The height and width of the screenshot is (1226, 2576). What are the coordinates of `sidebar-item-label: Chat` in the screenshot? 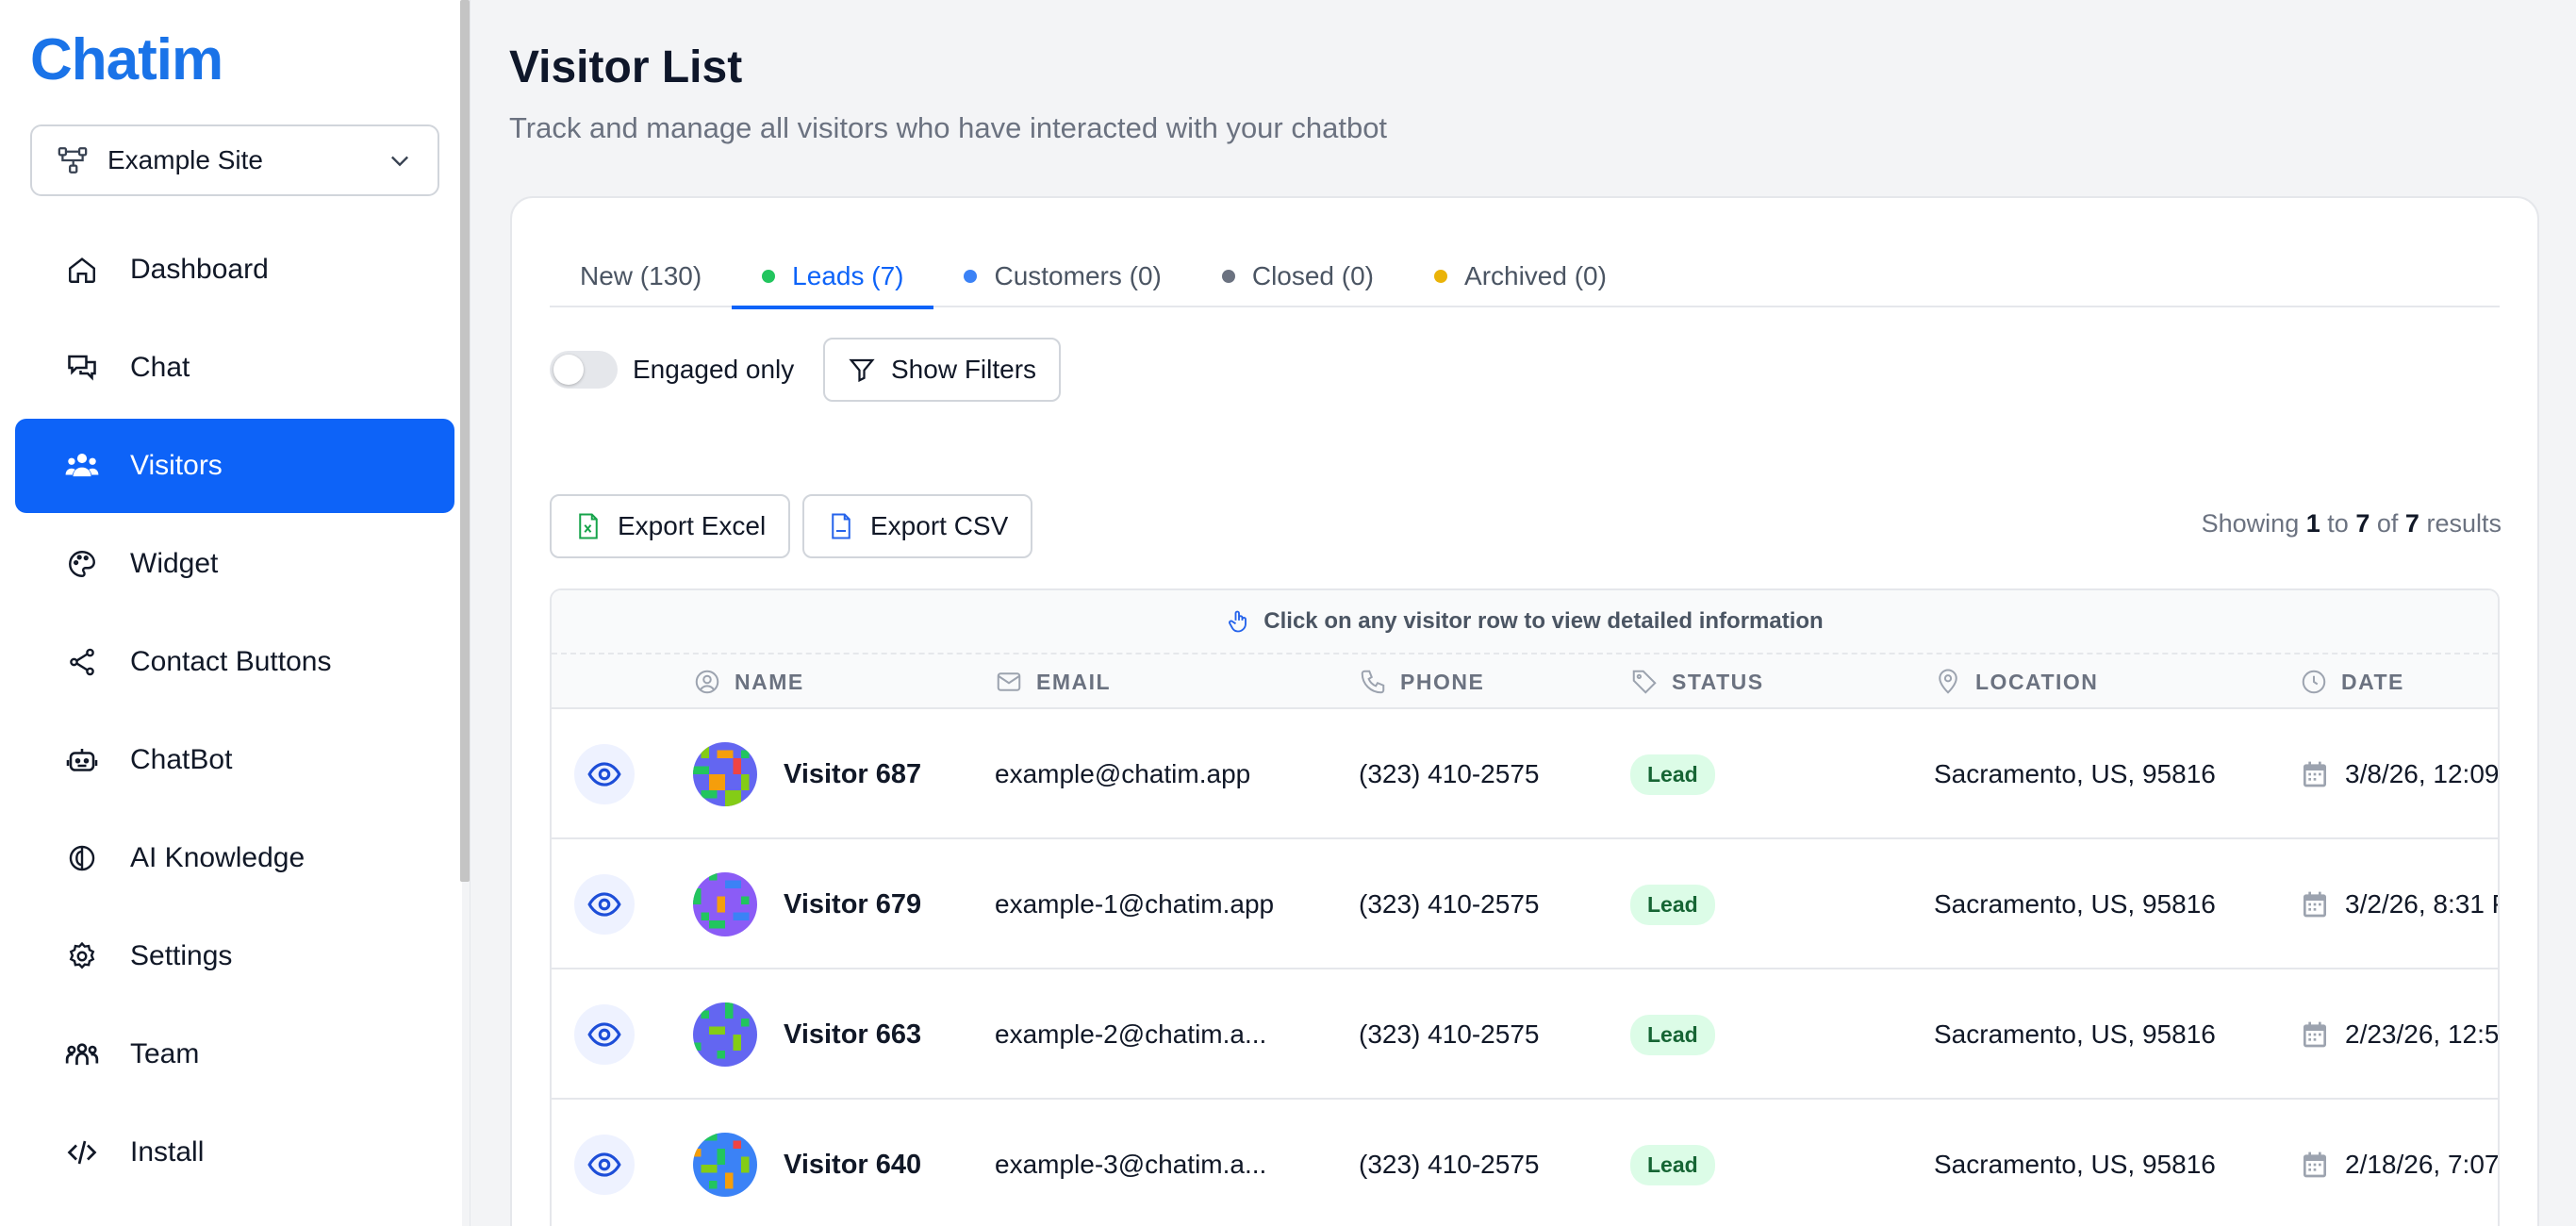 It's located at (160, 367).